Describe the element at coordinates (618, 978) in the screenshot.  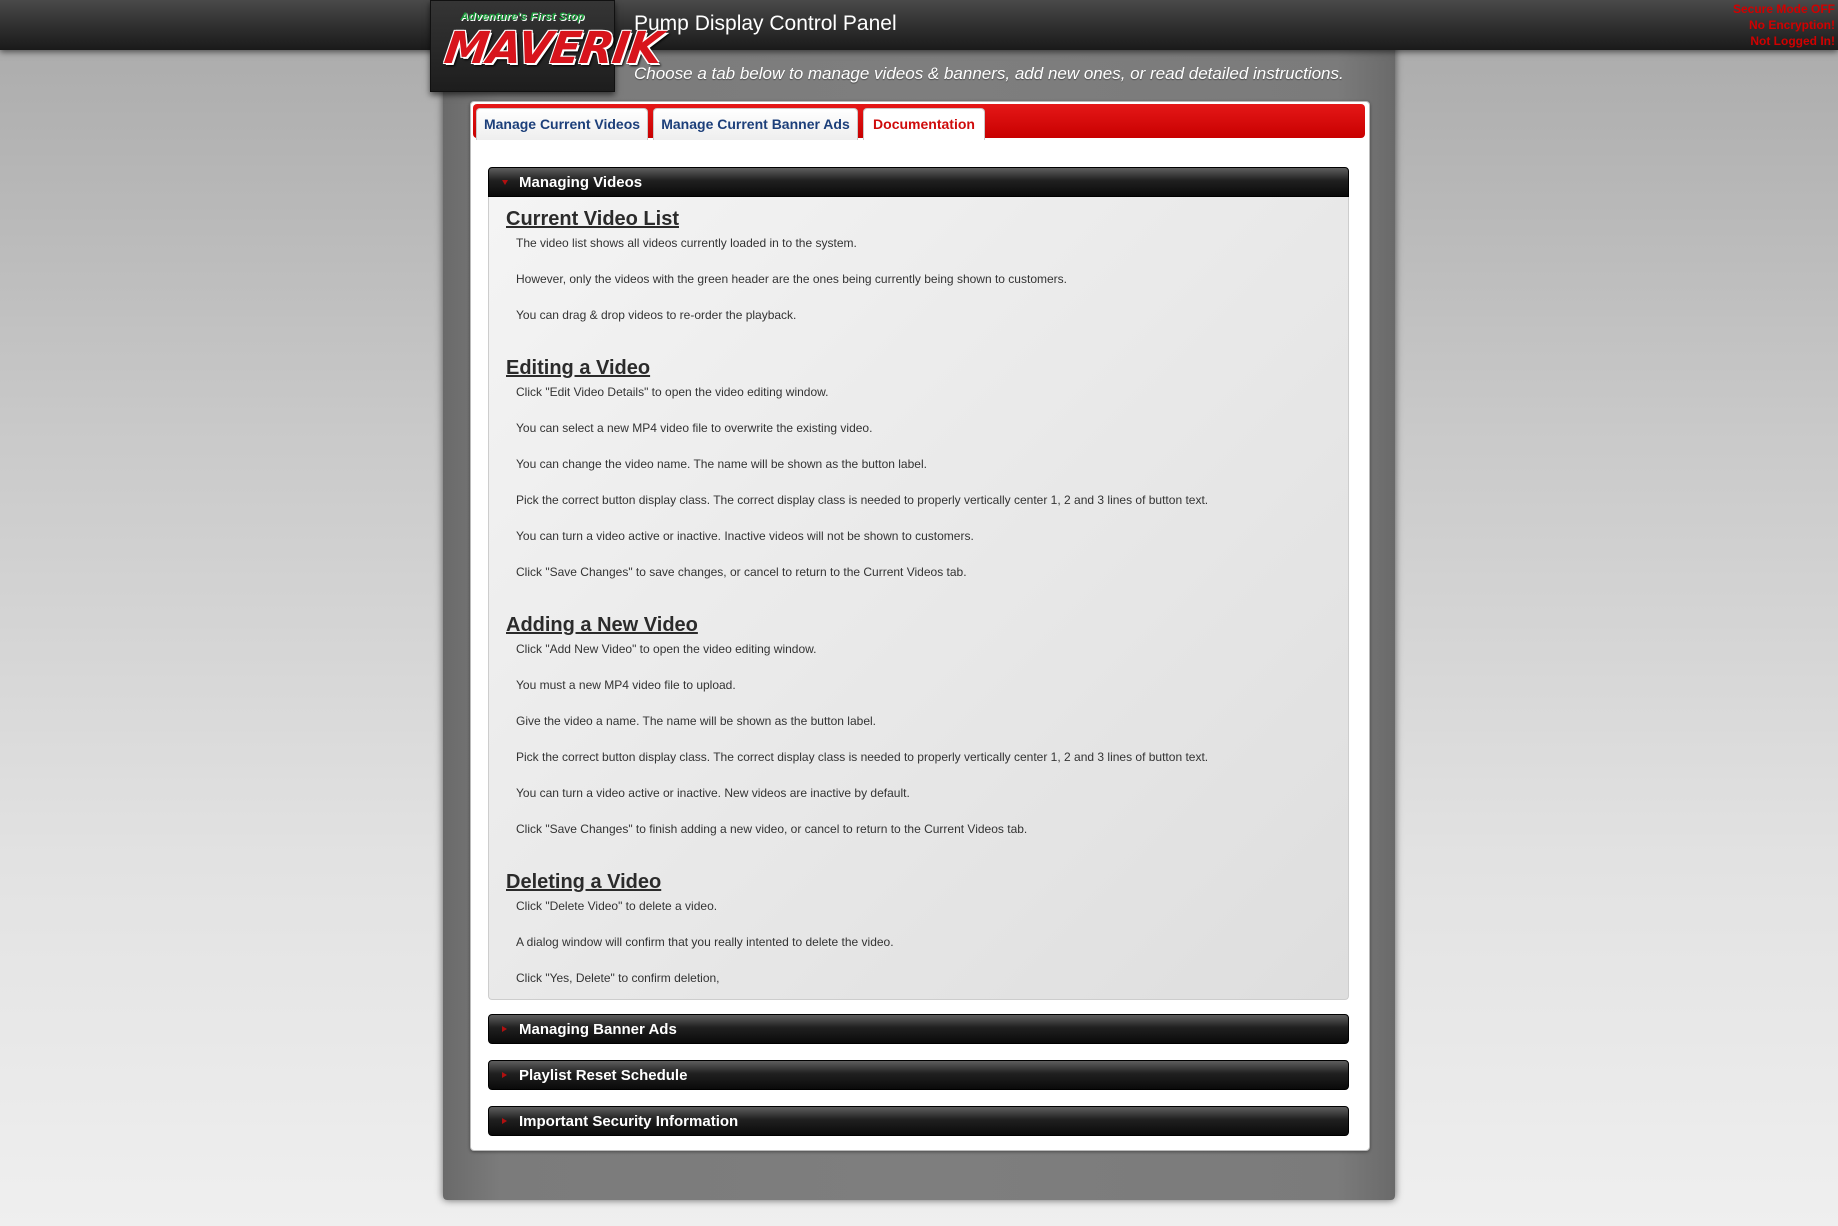
I see `paragraph: Click "Yes, Delete" to confirm deletion,` at that location.